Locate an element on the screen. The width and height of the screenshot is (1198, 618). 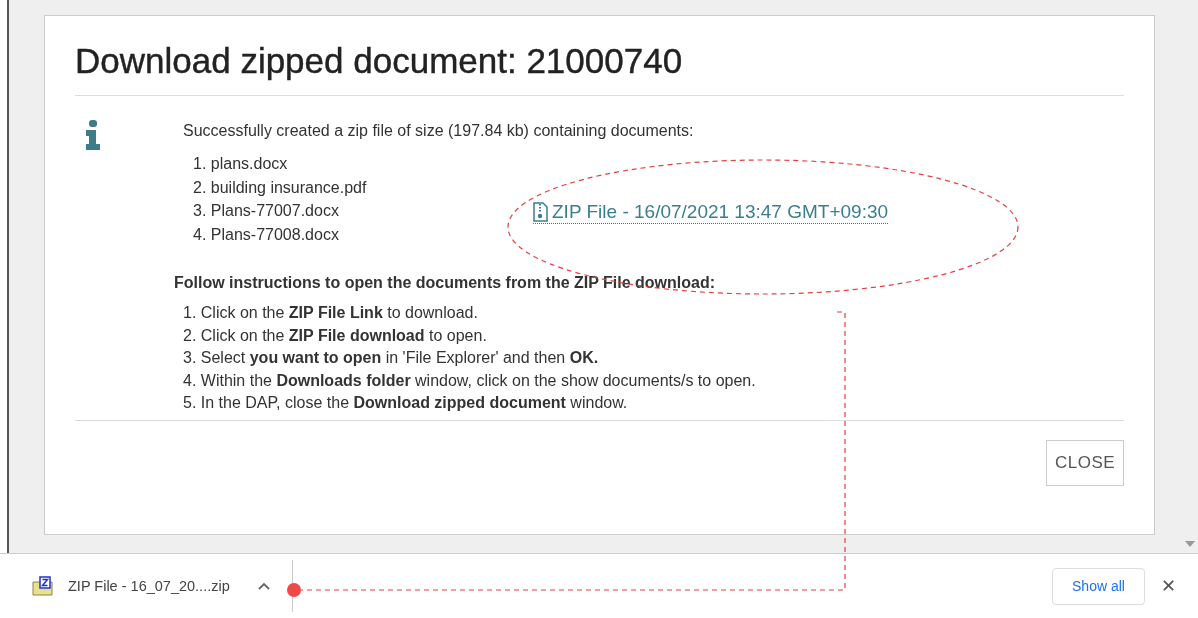
instructions-heading: Follow instructions to open the documents from the ZIP File download: is located at coordinates (445, 283).